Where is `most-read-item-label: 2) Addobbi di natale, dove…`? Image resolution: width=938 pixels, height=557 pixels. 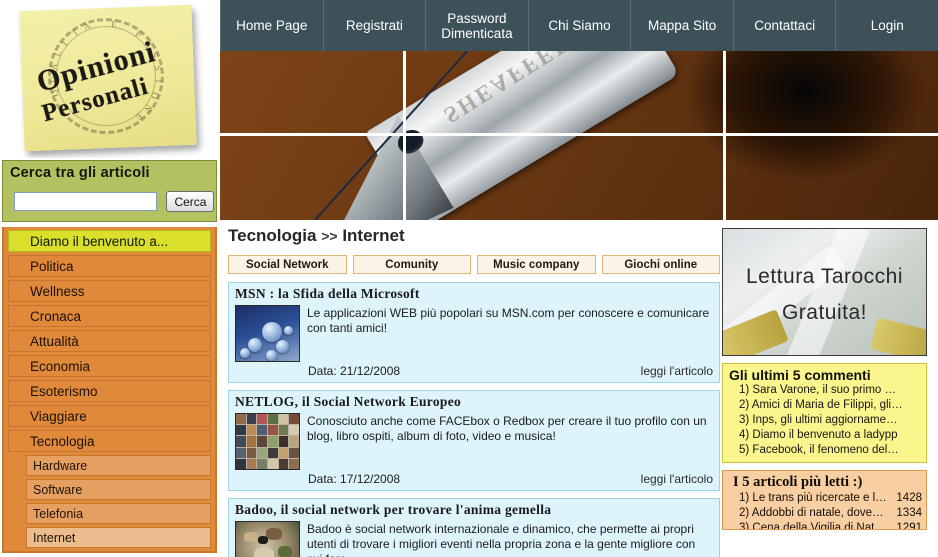 most-read-item-label: 2) Addobbi di natale, dove… is located at coordinates (811, 513).